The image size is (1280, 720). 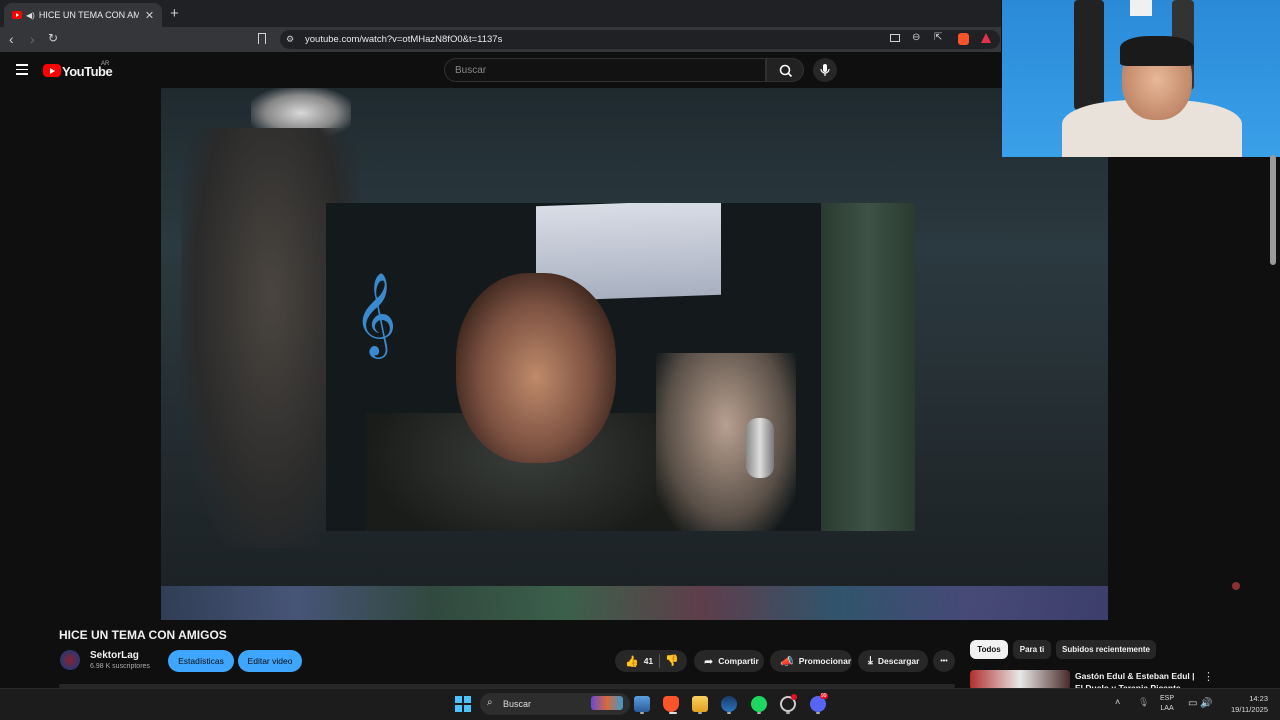 What do you see at coordinates (53, 38) in the screenshot?
I see `reload-button: ↻` at bounding box center [53, 38].